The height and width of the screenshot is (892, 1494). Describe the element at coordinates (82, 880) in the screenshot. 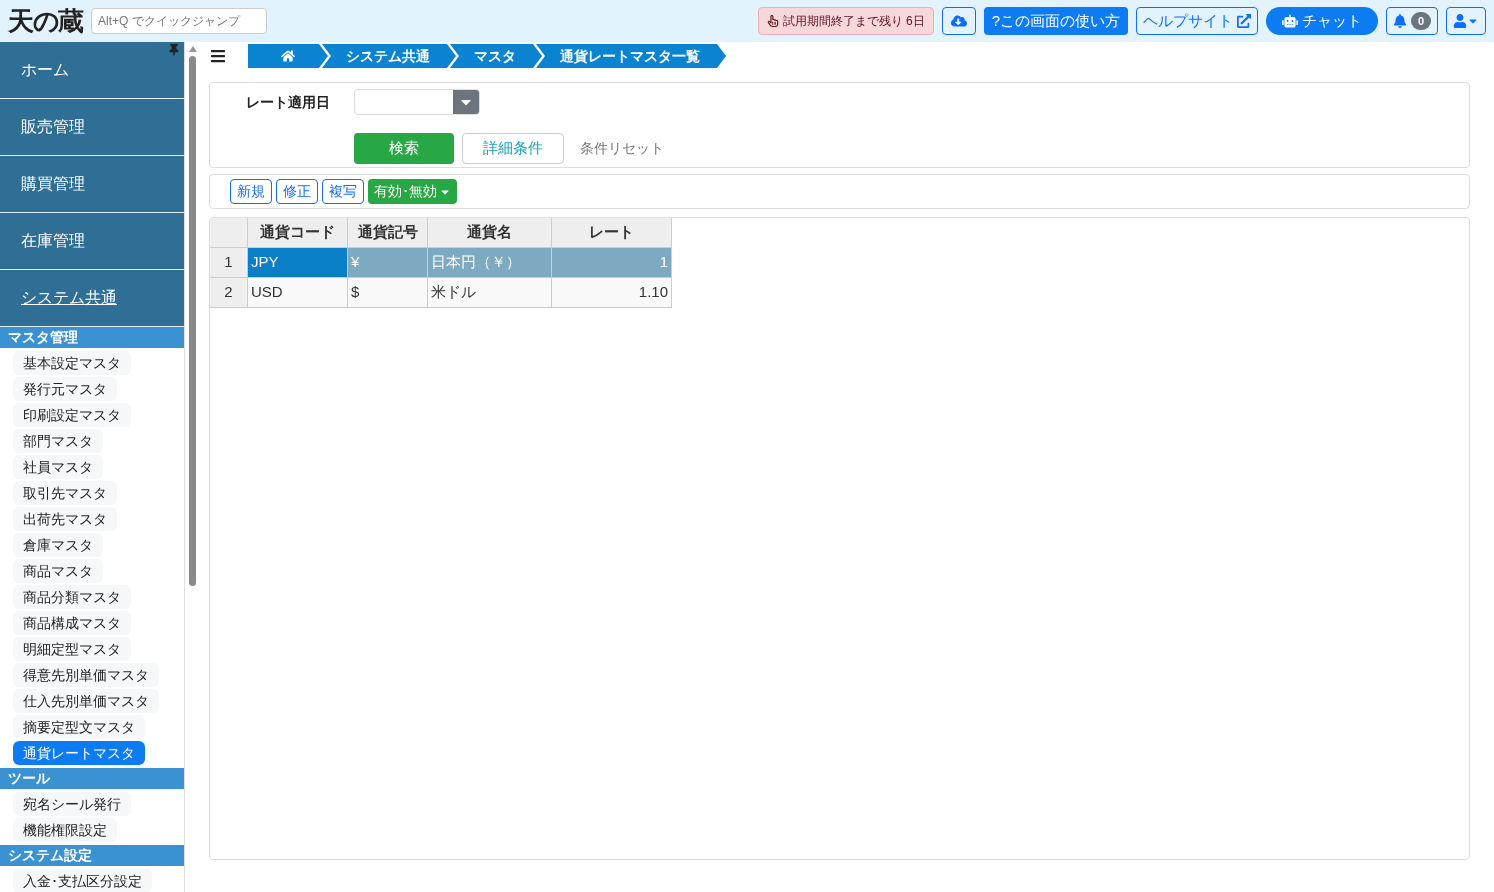

I see `submenu-item: 入金･支払区分設定` at that location.